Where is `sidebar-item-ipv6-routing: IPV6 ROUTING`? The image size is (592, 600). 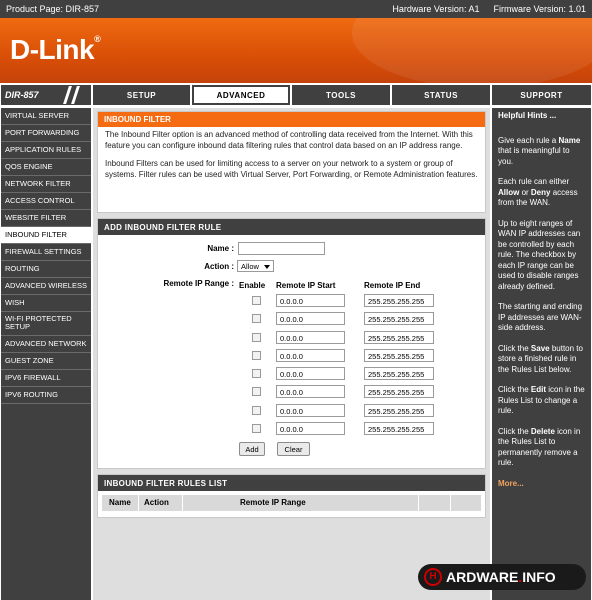 sidebar-item-ipv6-routing: IPV6 ROUTING is located at coordinates (46, 395).